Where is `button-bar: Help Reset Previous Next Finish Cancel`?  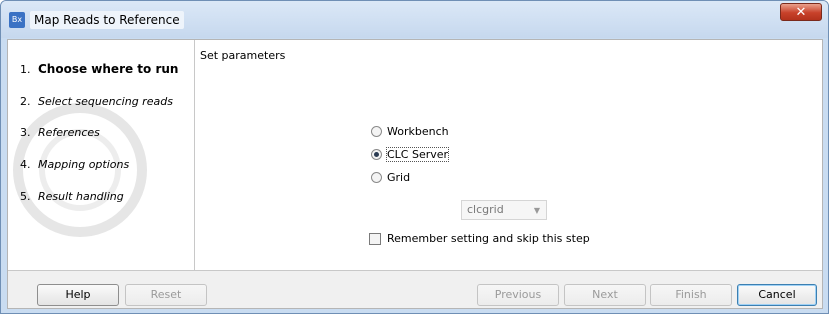
button-bar: Help Reset Previous Next Finish Cancel is located at coordinates (415, 289).